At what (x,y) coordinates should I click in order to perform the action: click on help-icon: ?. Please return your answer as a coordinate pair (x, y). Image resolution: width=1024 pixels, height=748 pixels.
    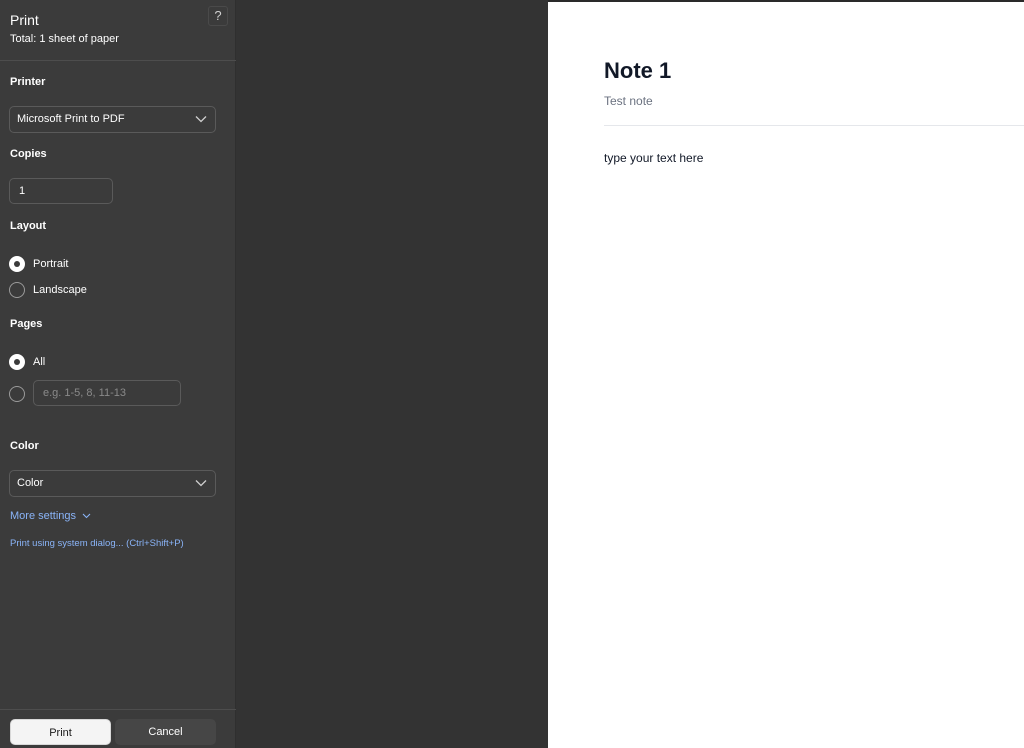
    Looking at the image, I should click on (218, 15).